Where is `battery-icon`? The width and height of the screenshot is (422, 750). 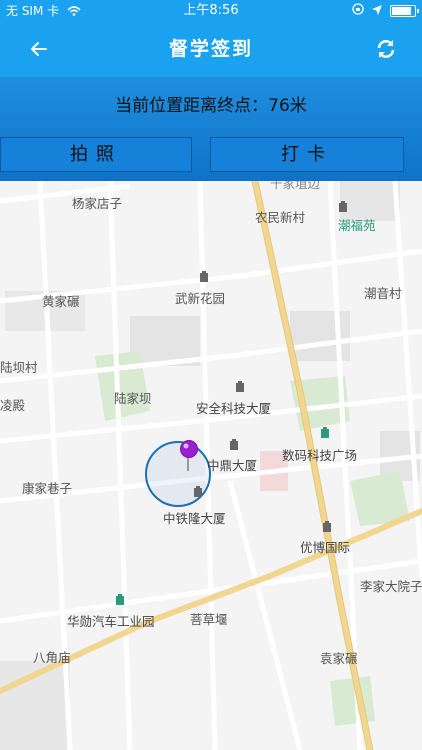 battery-icon is located at coordinates (404, 11).